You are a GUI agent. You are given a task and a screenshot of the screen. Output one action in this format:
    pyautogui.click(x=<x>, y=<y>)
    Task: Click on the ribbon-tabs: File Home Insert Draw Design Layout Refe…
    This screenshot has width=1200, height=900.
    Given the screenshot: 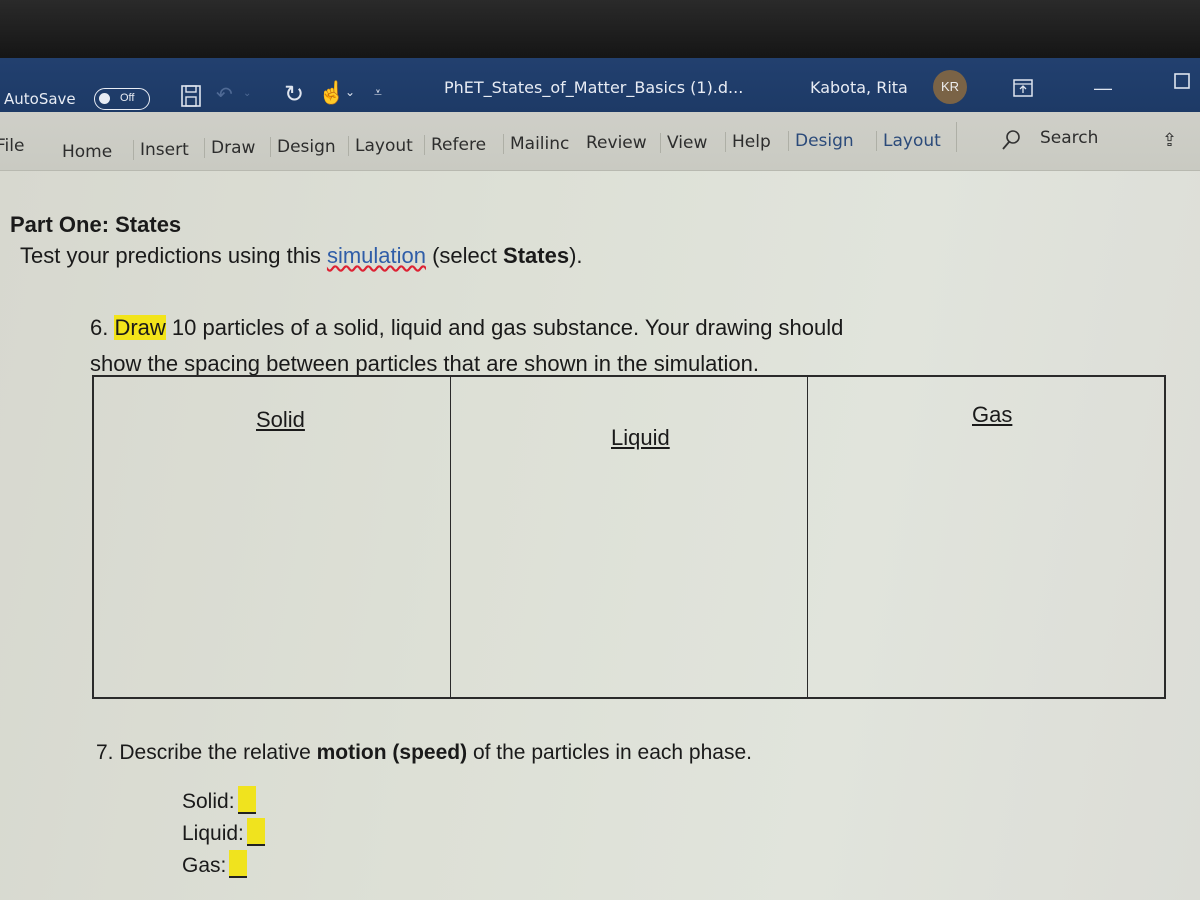 What is the action you would take?
    pyautogui.click(x=600, y=141)
    